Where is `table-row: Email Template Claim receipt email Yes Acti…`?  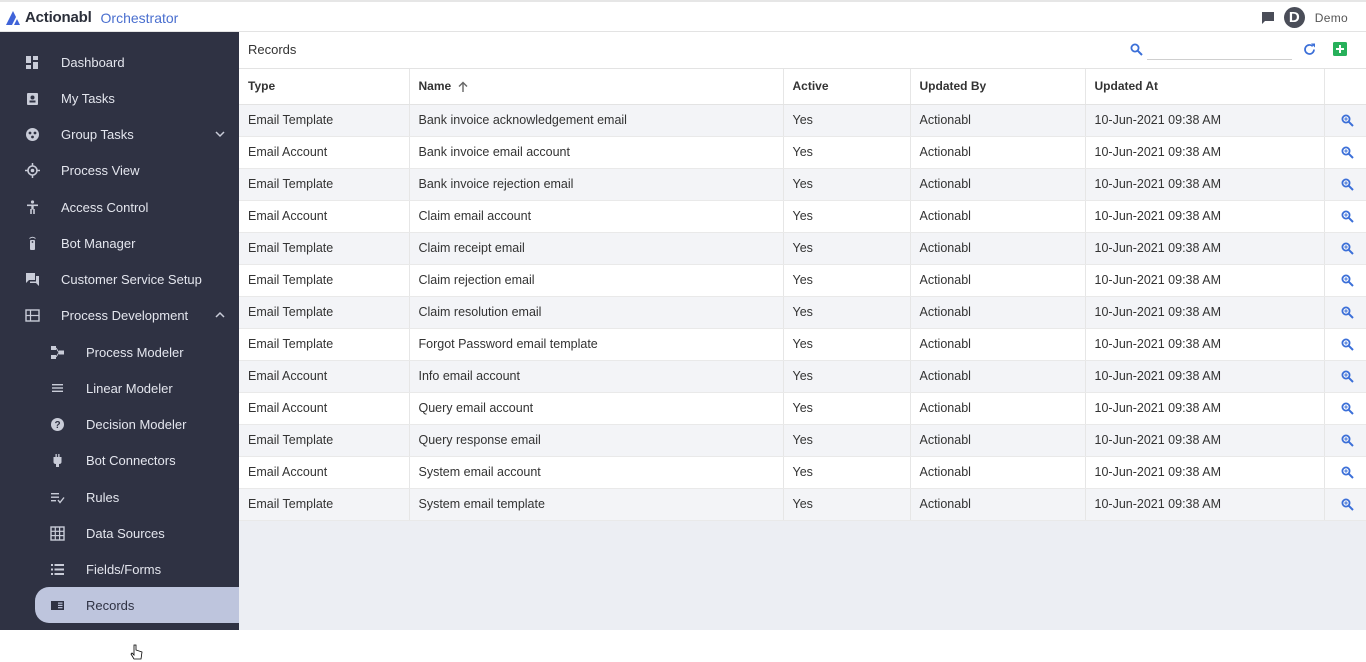
table-row: Email Template Claim receipt email Yes Acti… is located at coordinates (802, 248).